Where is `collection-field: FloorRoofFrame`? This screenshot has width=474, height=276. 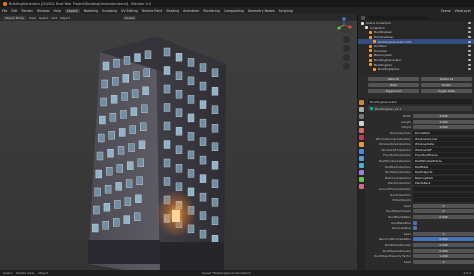
collection-field: FloorRoofFrame is located at coordinates (443, 155).